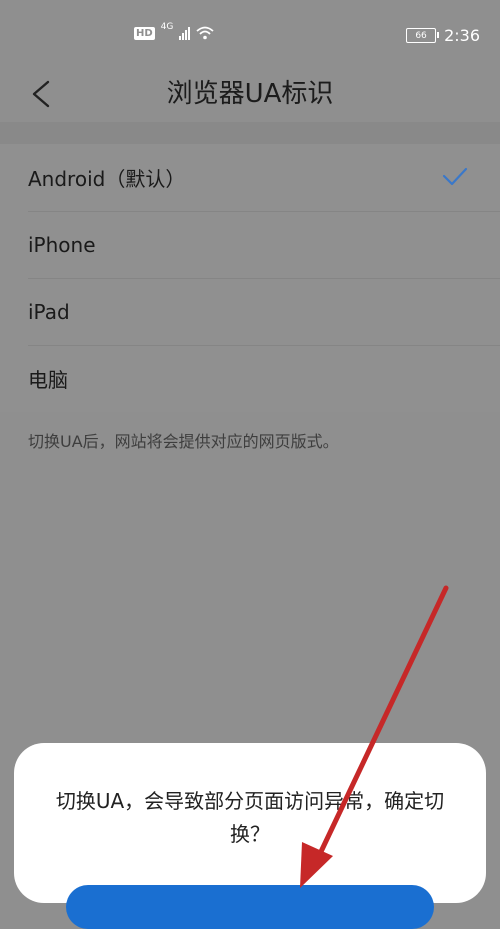 The width and height of the screenshot is (500, 929). Describe the element at coordinates (462, 35) in the screenshot. I see `clock: 2:36` at that location.